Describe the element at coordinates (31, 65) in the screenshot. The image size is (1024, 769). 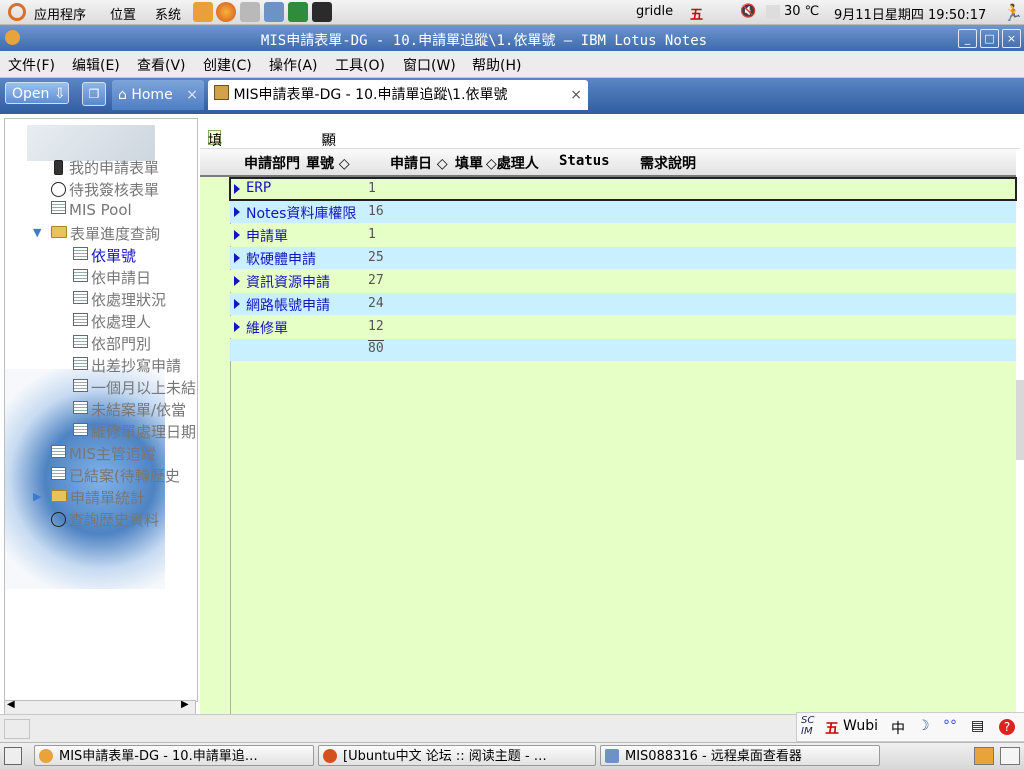
I see `menu-file: 文件(F)` at that location.